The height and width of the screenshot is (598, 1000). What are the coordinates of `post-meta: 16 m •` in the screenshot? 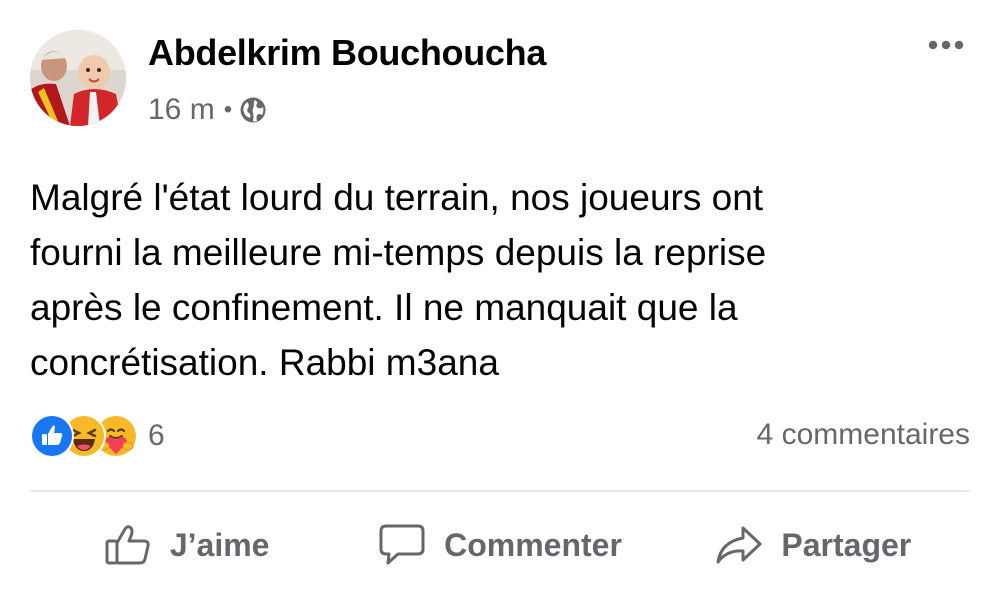 It's located at (207, 110).